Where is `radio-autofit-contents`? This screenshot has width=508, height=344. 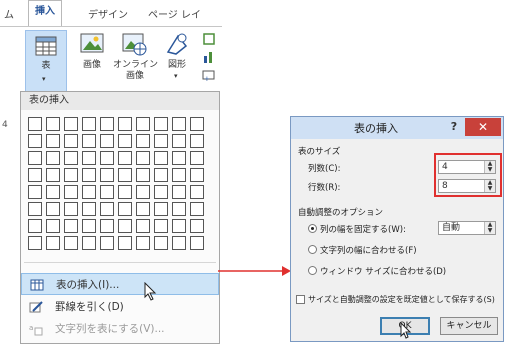 radio-autofit-contents is located at coordinates (312, 249).